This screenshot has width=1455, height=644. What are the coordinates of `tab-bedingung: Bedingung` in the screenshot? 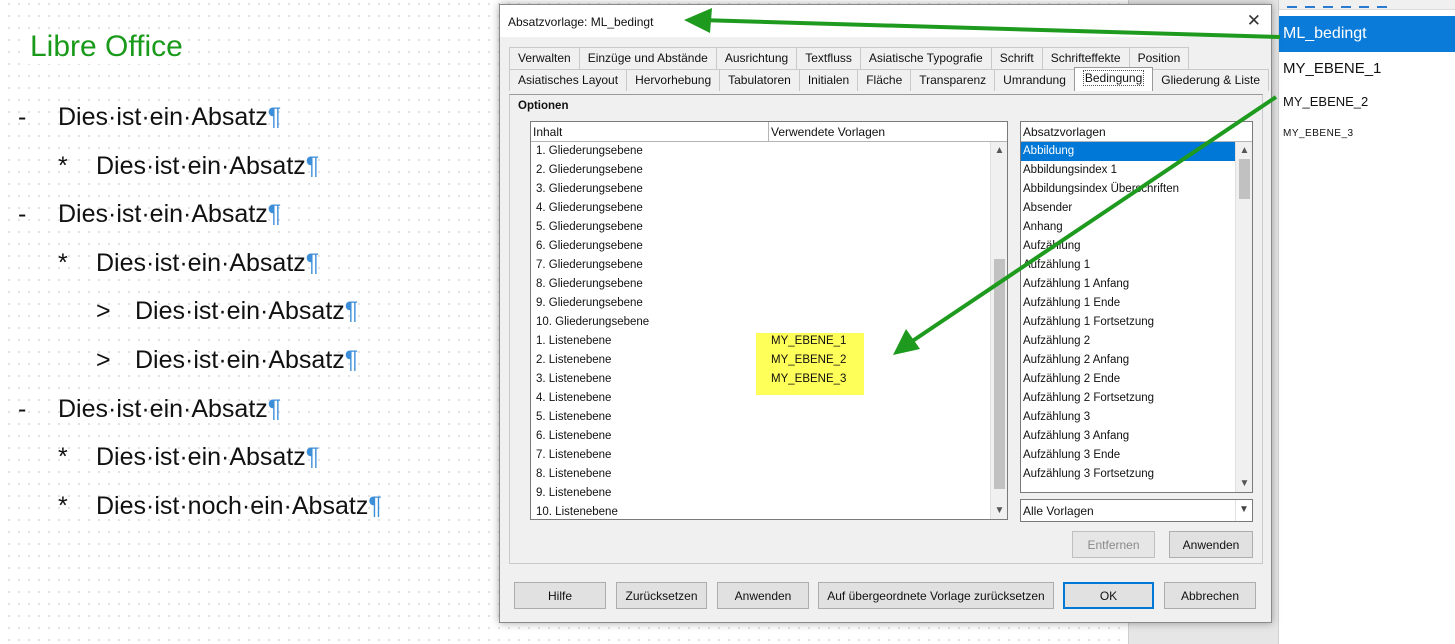 It's located at (1113, 79).